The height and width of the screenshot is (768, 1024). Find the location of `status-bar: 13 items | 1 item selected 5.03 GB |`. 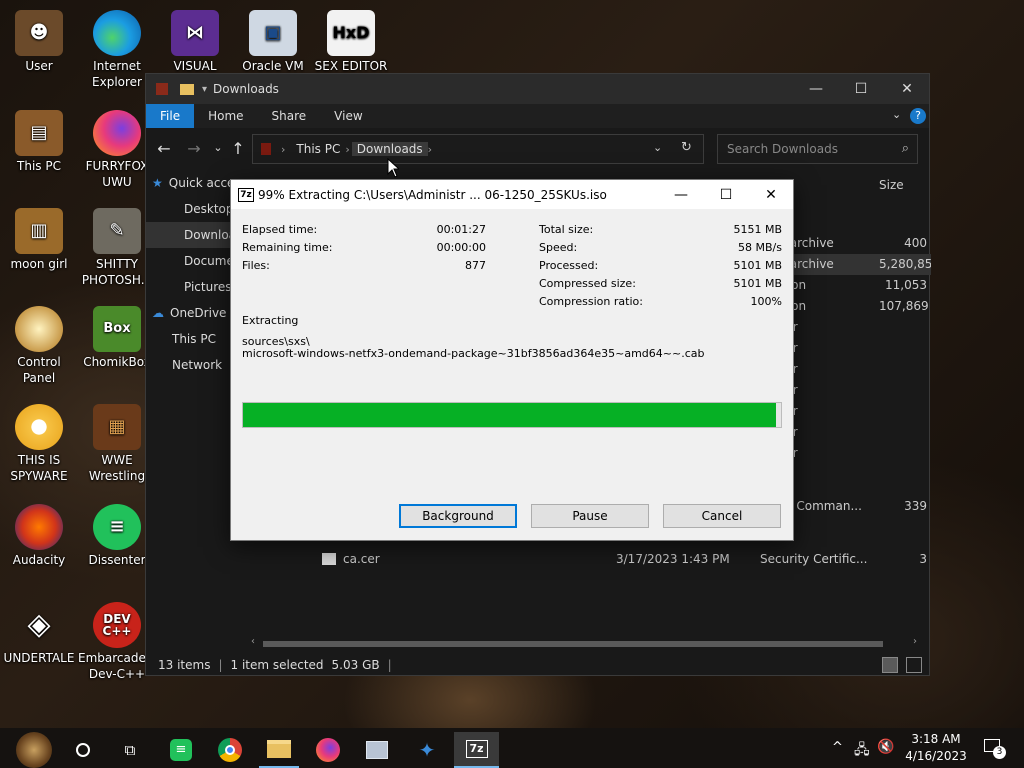

status-bar: 13 items | 1 item selected 5.03 GB | is located at coordinates (538, 665).